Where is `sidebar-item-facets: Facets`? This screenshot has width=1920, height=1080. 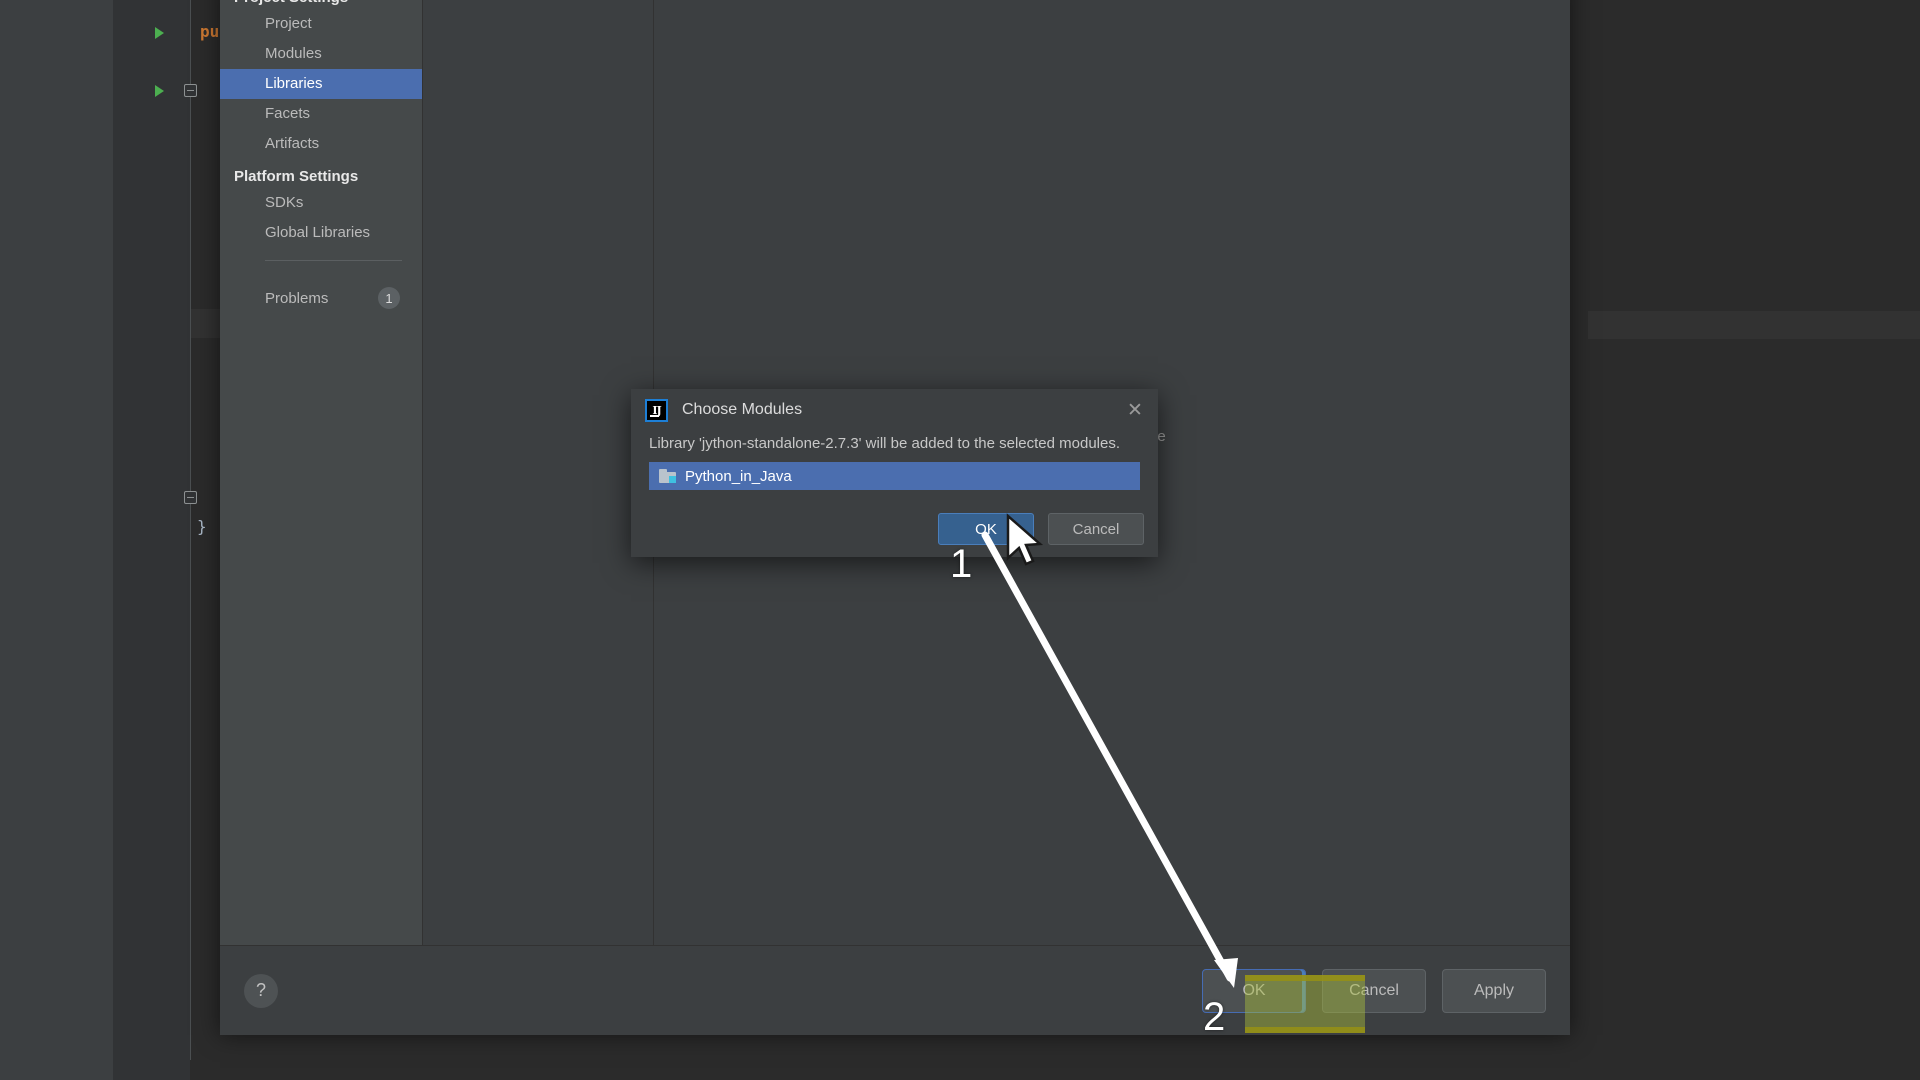
sidebar-item-facets: Facets is located at coordinates (321, 114).